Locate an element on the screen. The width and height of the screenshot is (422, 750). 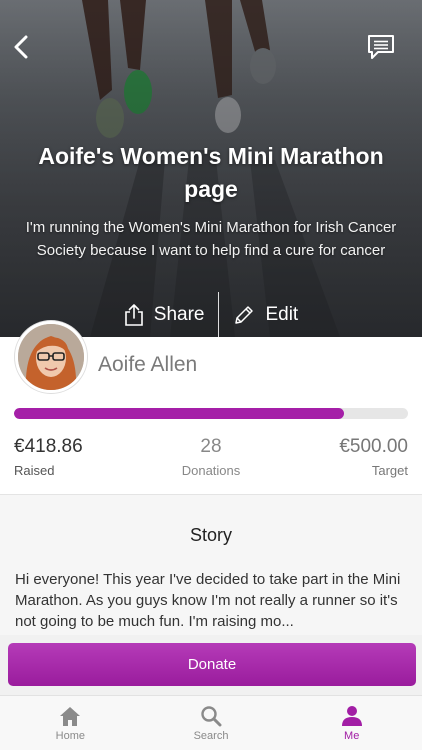
page-title: Aoife's Women's Mini Marathon page is located at coordinates (211, 172).